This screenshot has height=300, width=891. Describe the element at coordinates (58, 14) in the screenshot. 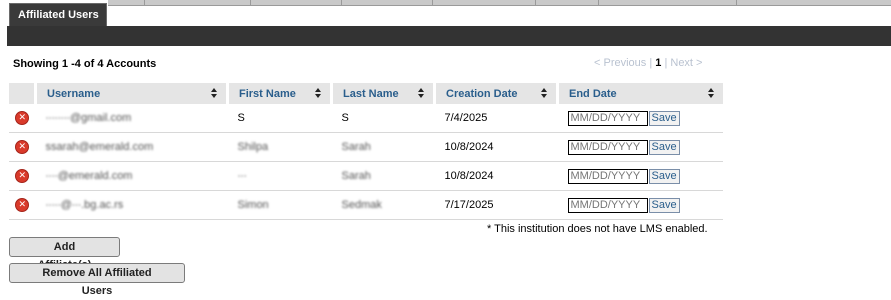

I see `tab-affiliated-users: Affiliated Users` at that location.